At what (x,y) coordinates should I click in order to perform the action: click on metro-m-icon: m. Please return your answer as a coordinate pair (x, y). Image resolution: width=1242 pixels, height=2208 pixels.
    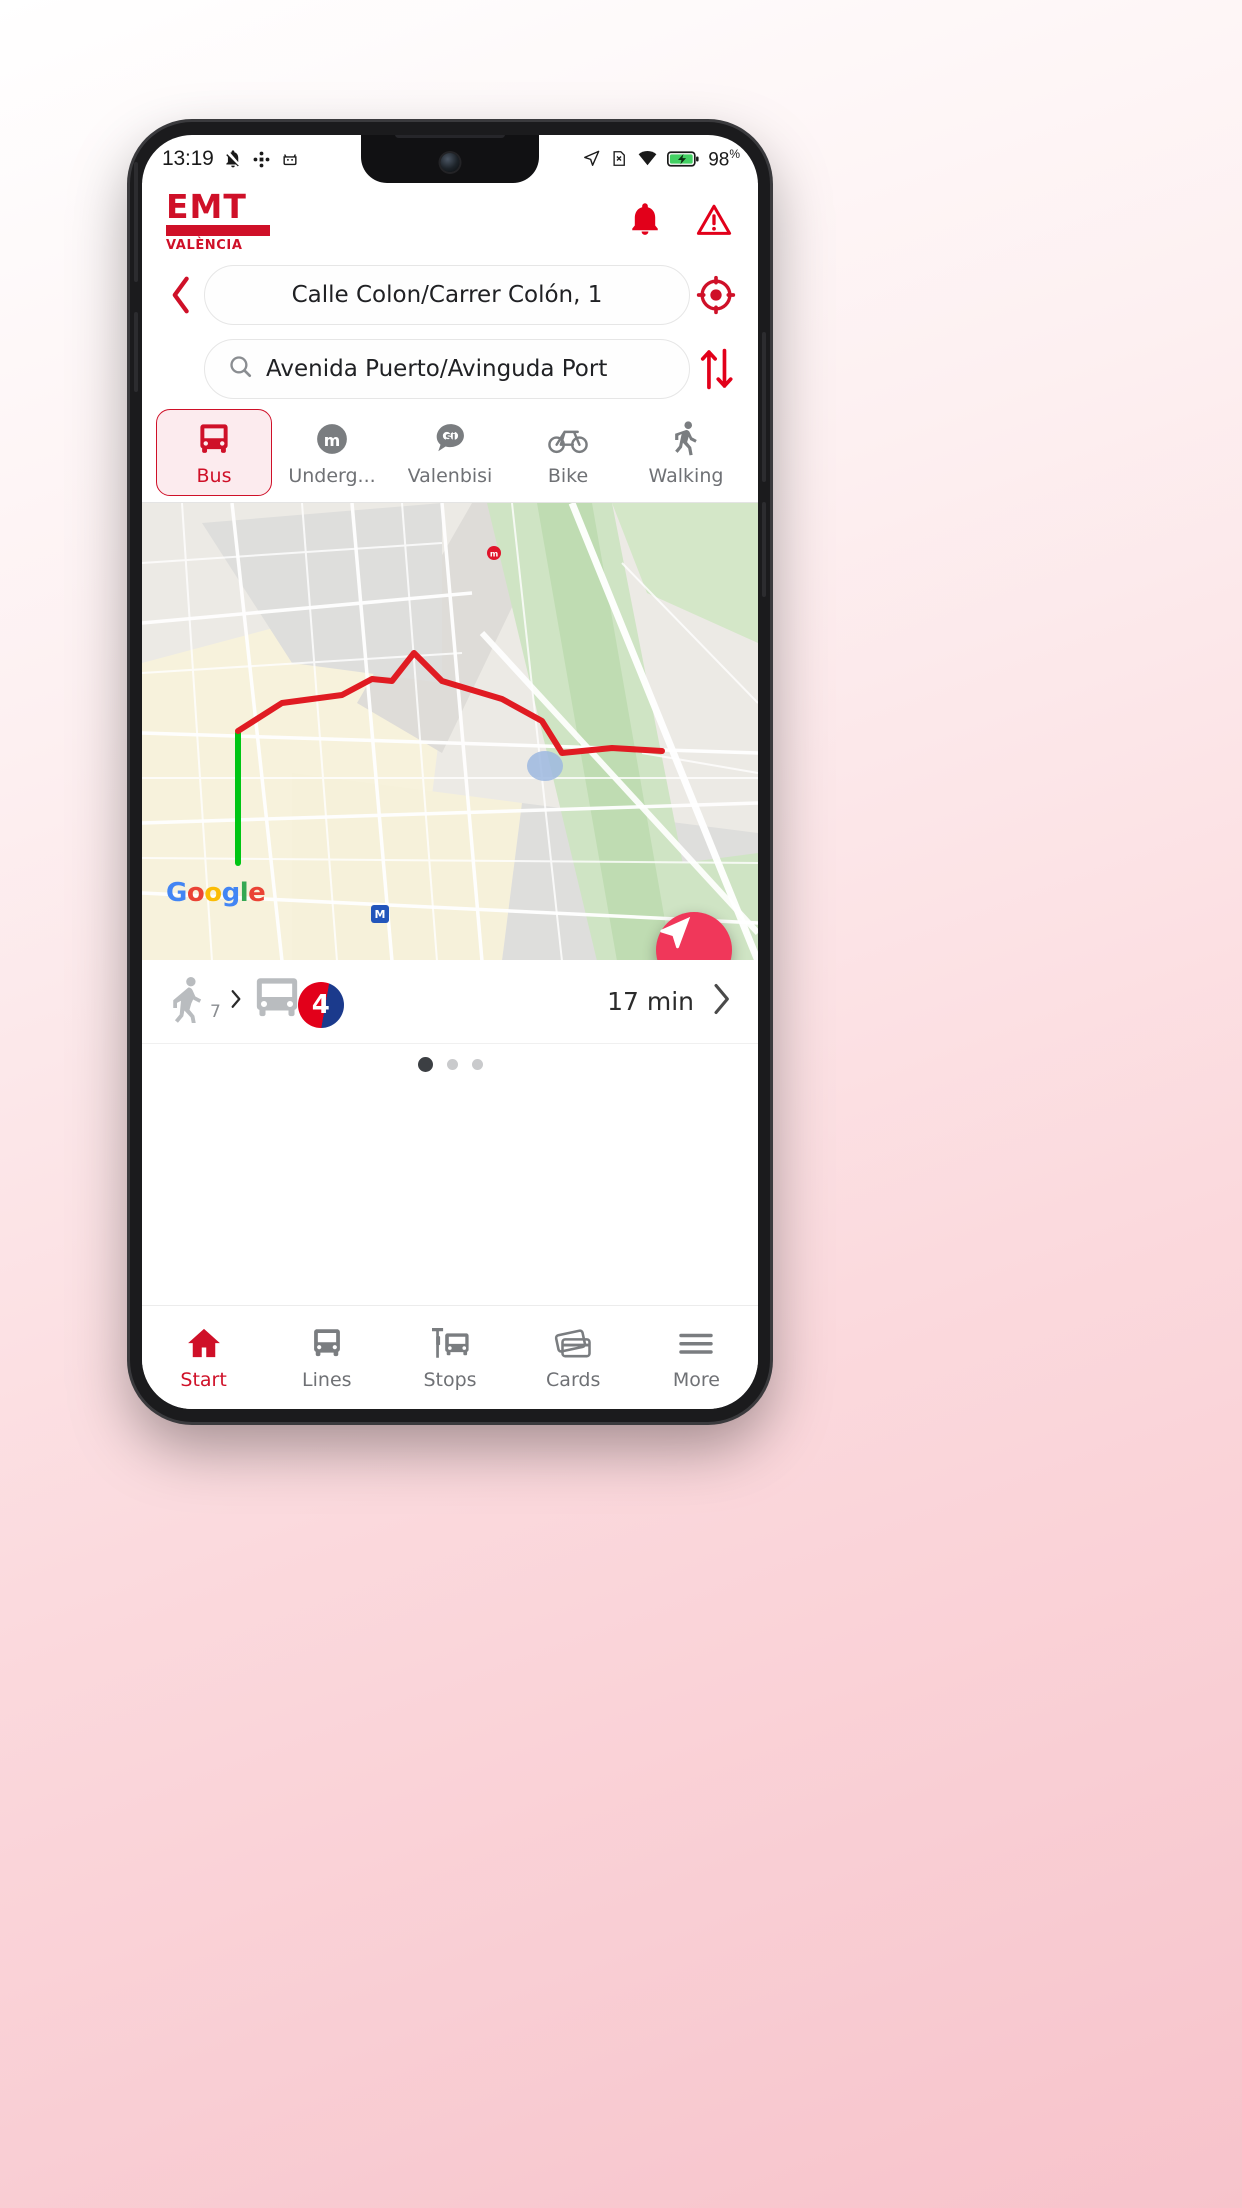
    Looking at the image, I should click on (332, 439).